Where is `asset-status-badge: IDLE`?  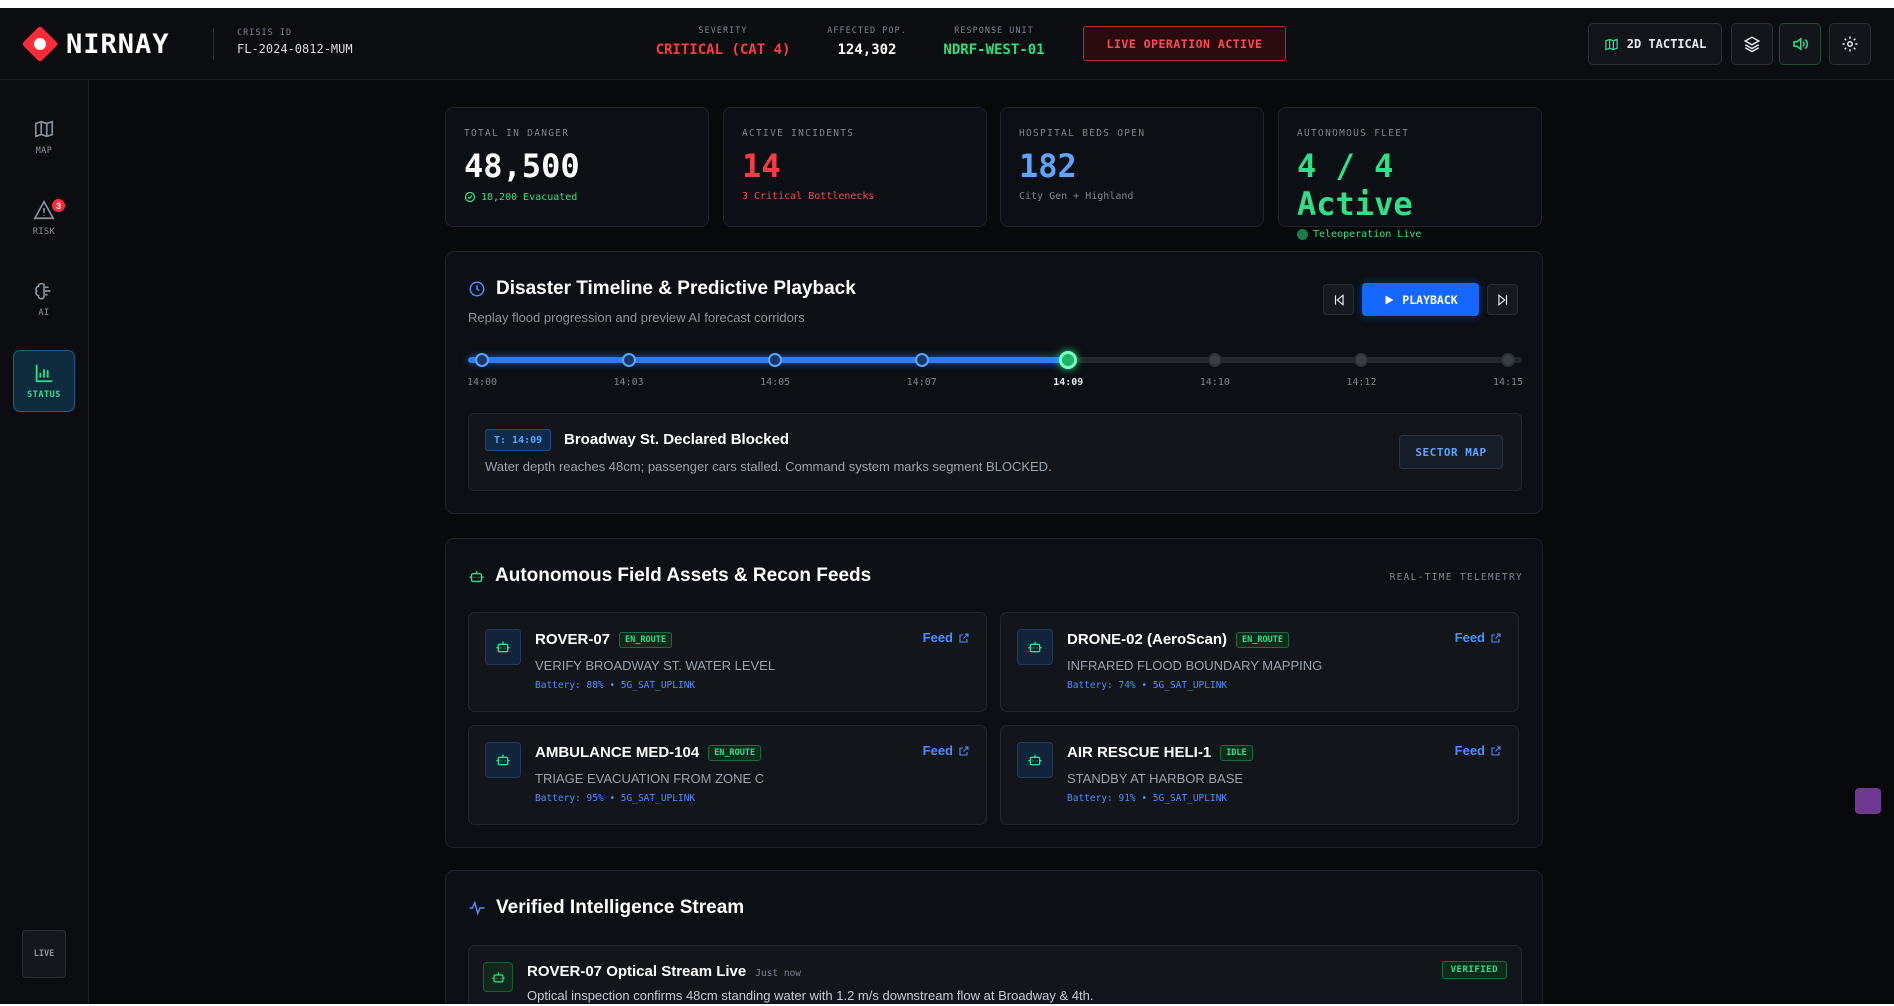
asset-status-badge: IDLE is located at coordinates (1236, 752).